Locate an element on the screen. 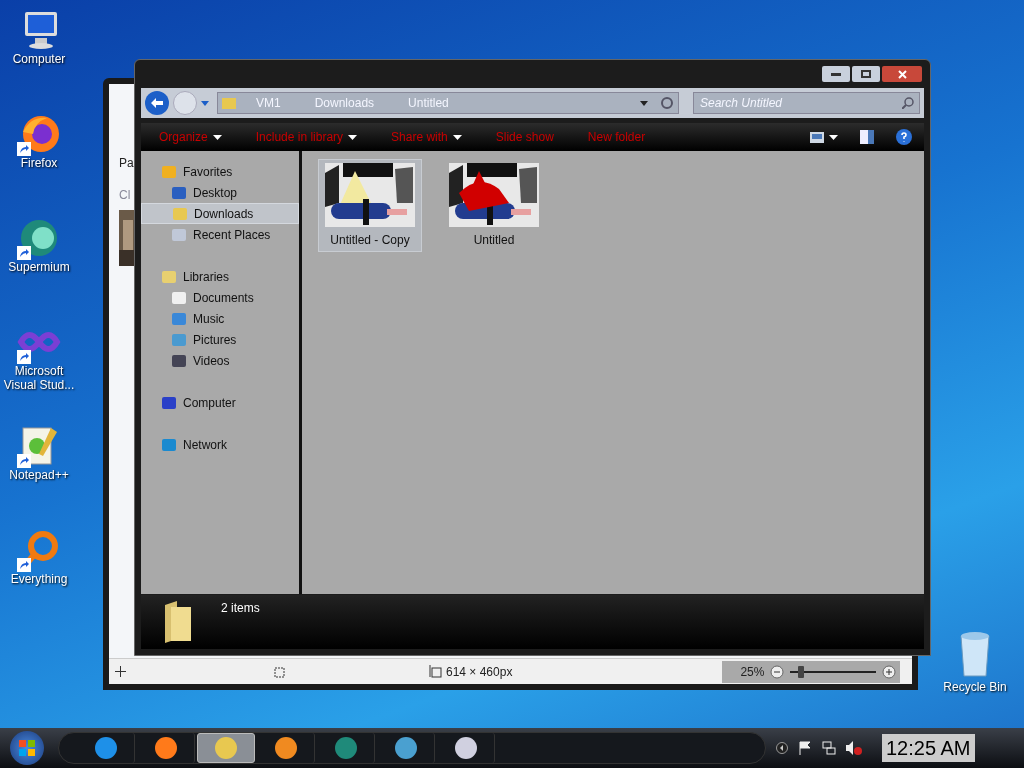 The height and width of the screenshot is (768, 1024). nav-item: Recent Places is located at coordinates (220, 234).